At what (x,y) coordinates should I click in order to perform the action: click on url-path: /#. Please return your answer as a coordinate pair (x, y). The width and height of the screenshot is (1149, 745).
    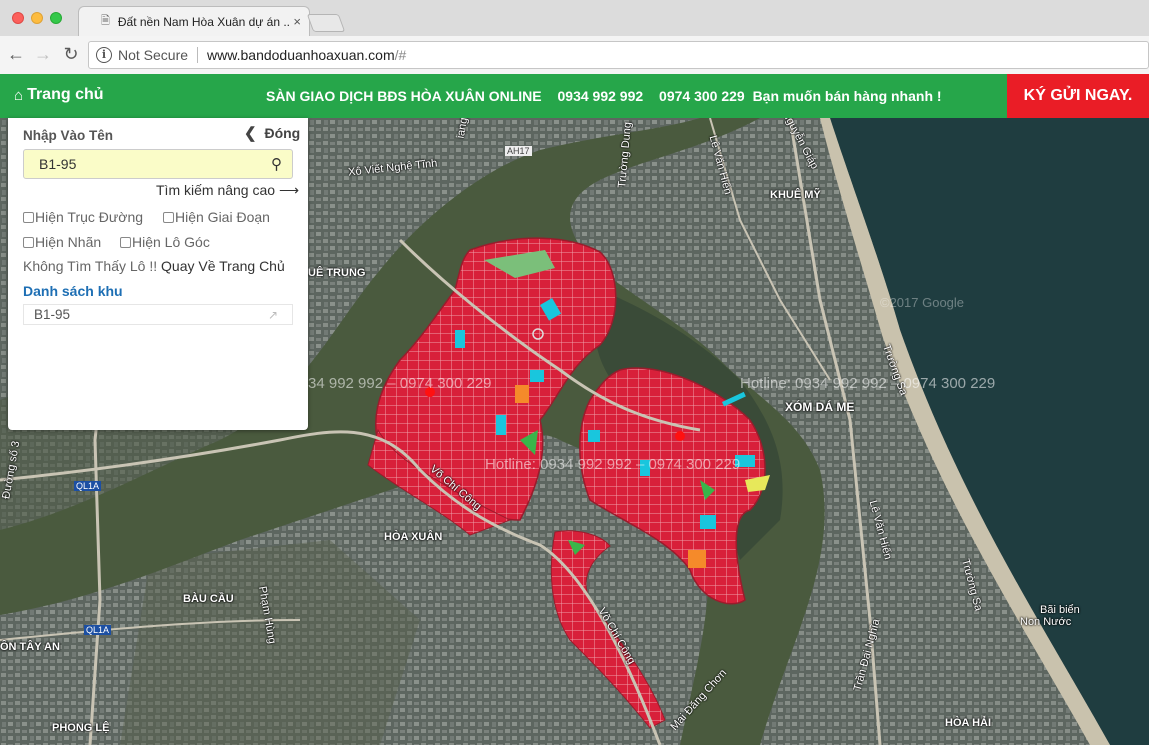
    Looking at the image, I should click on (400, 55).